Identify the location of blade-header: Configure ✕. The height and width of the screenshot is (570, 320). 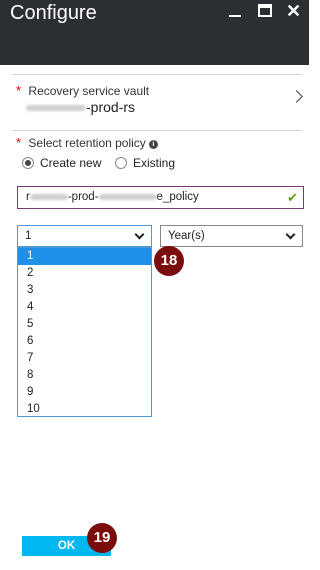
(154, 32).